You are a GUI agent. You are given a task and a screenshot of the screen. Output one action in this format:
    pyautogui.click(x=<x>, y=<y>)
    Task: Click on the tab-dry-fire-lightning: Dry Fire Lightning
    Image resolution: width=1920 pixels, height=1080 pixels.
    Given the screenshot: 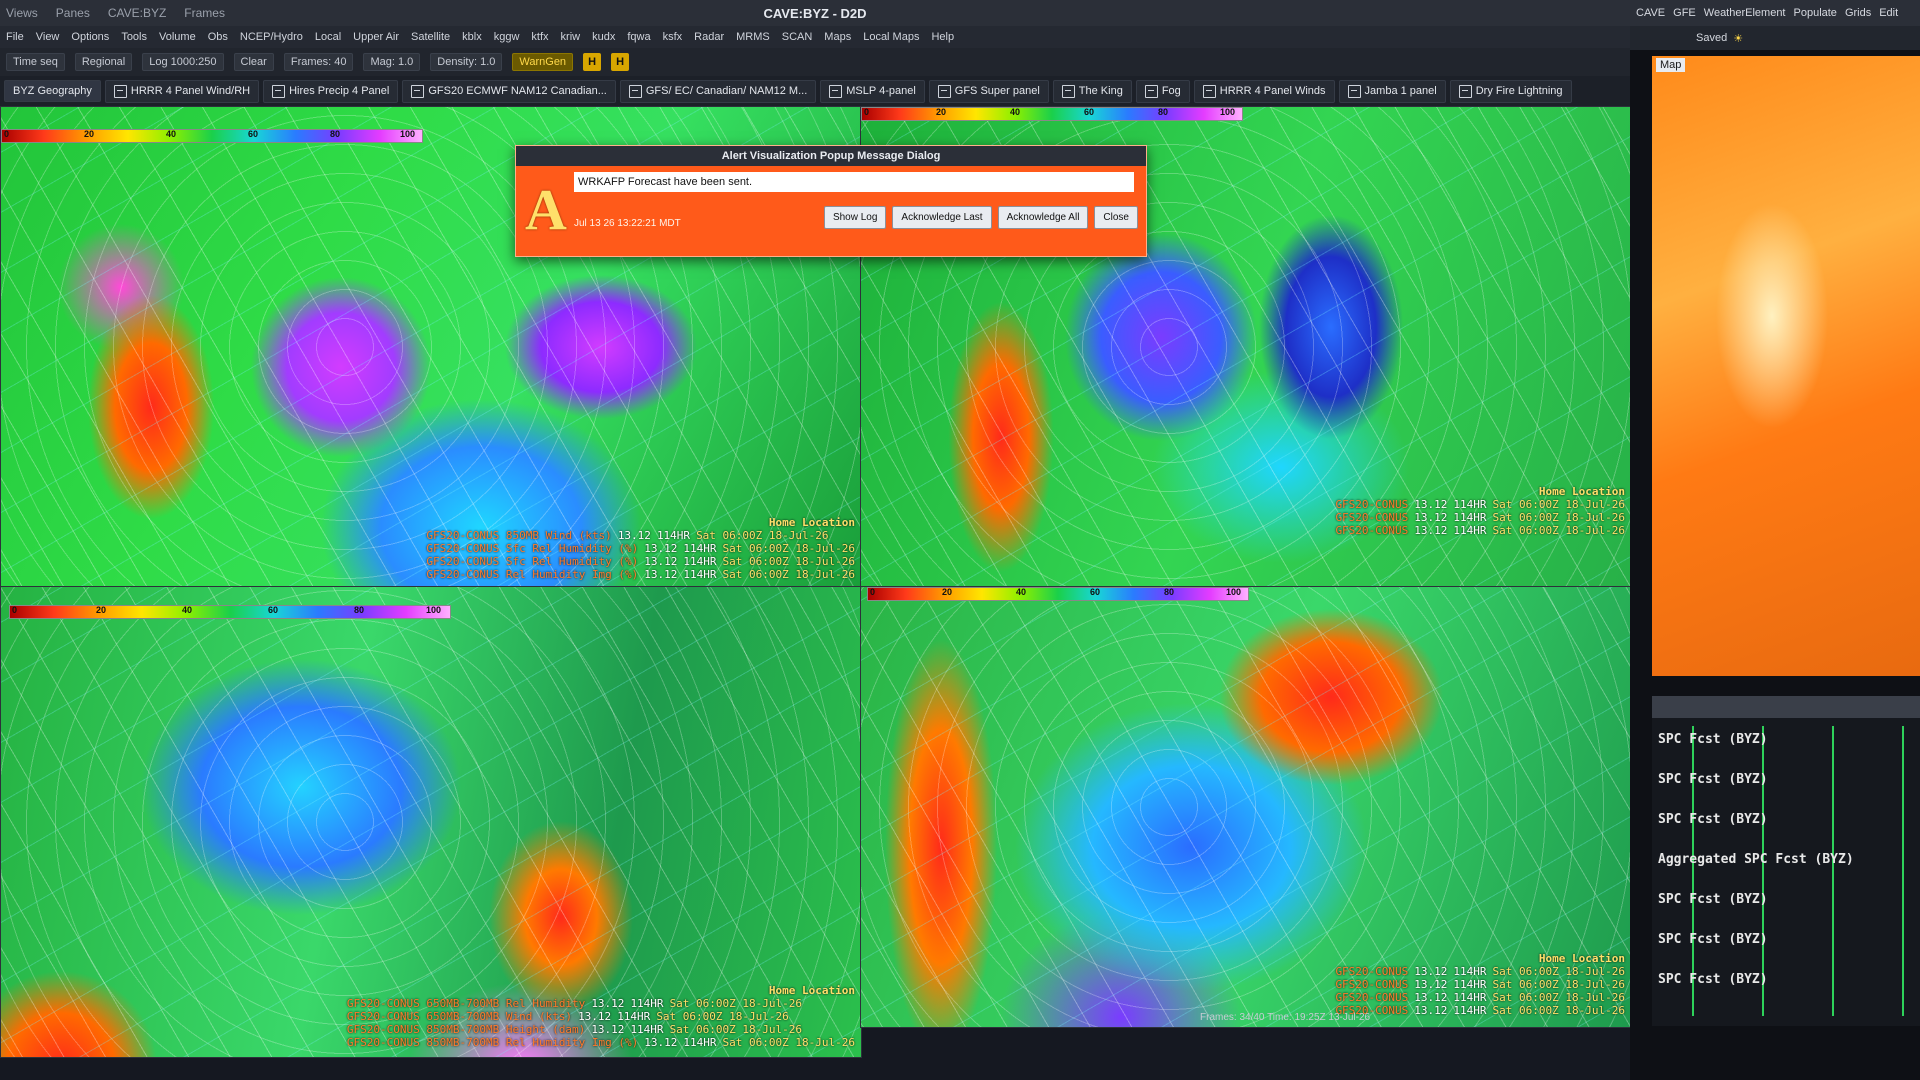 What is the action you would take?
    pyautogui.click(x=1510, y=91)
    